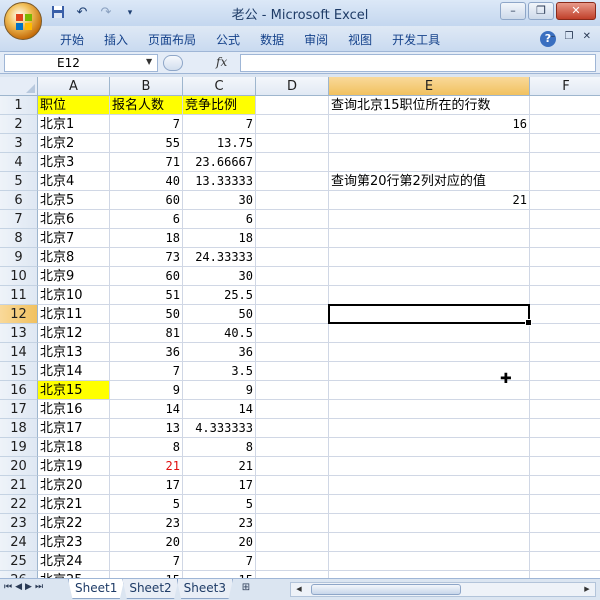 Image resolution: width=600 pixels, height=600 pixels. I want to click on ratio-cell: 36, so click(219, 352).